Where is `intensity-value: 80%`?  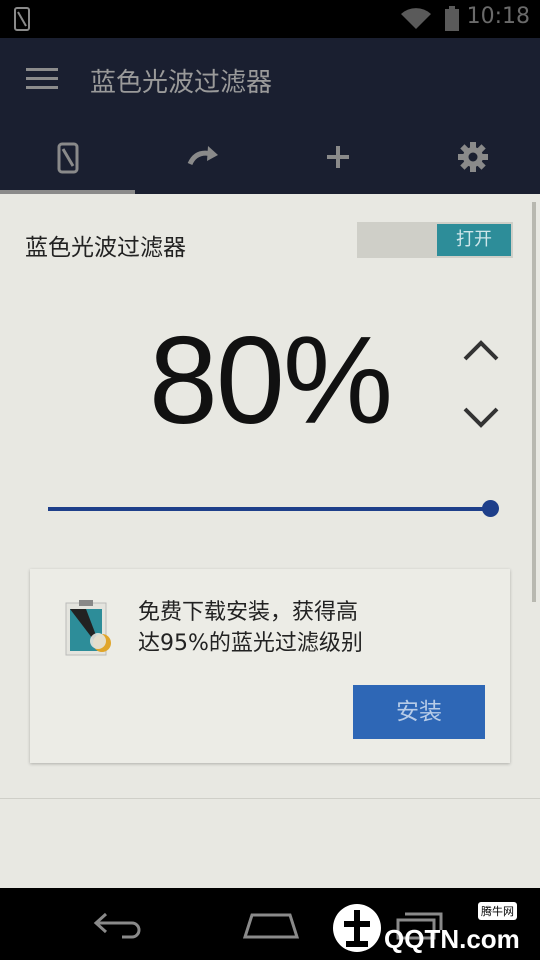
intensity-value: 80% is located at coordinates (270, 381).